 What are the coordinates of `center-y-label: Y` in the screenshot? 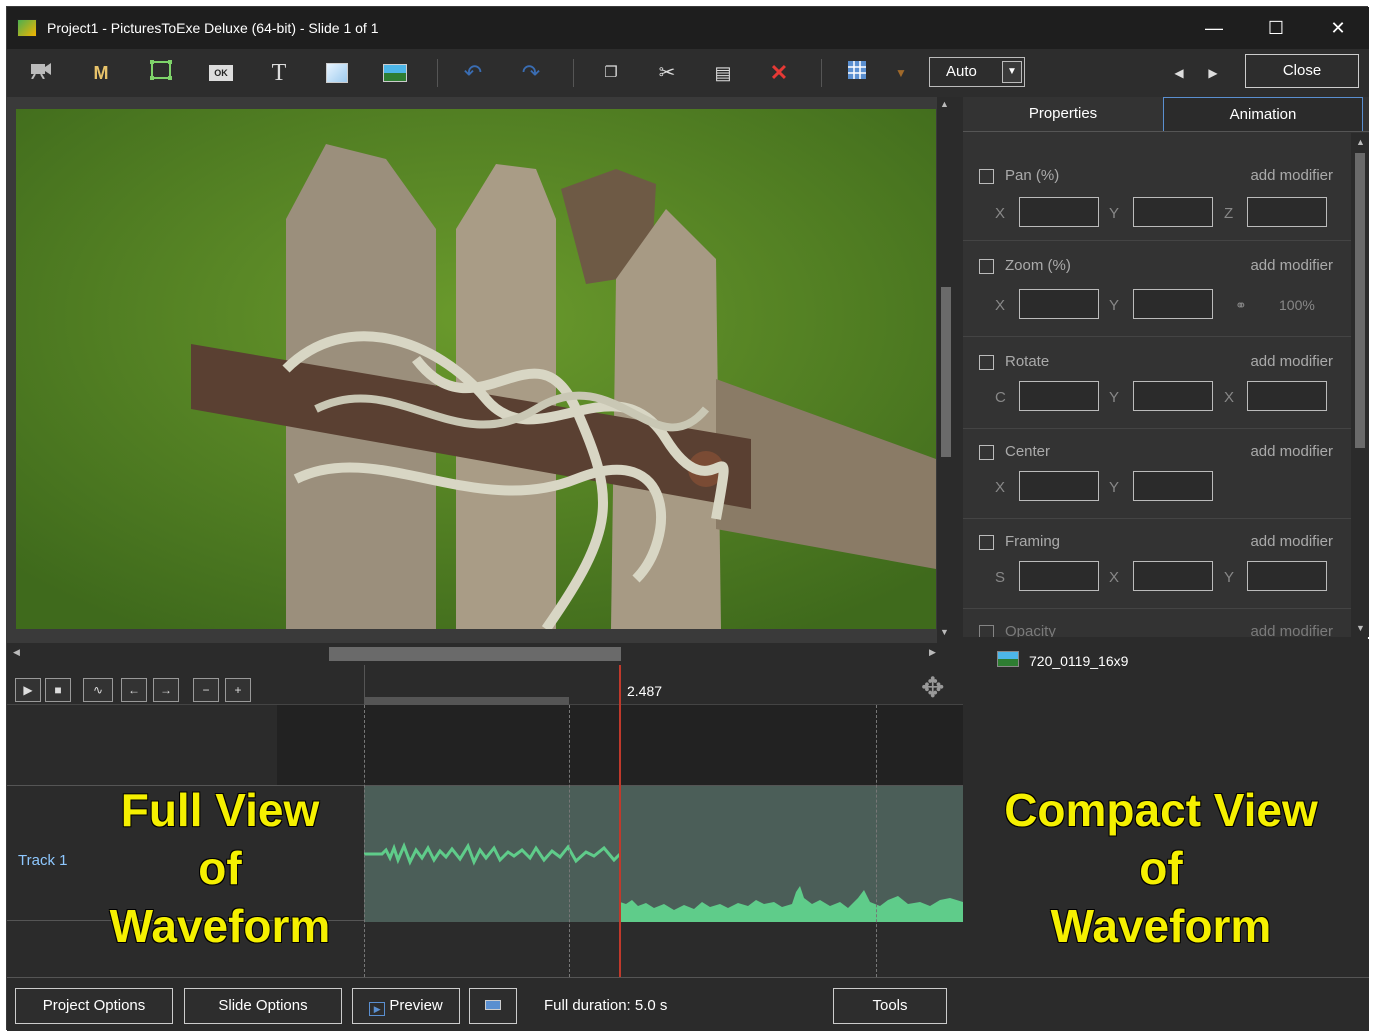 It's located at (1114, 487).